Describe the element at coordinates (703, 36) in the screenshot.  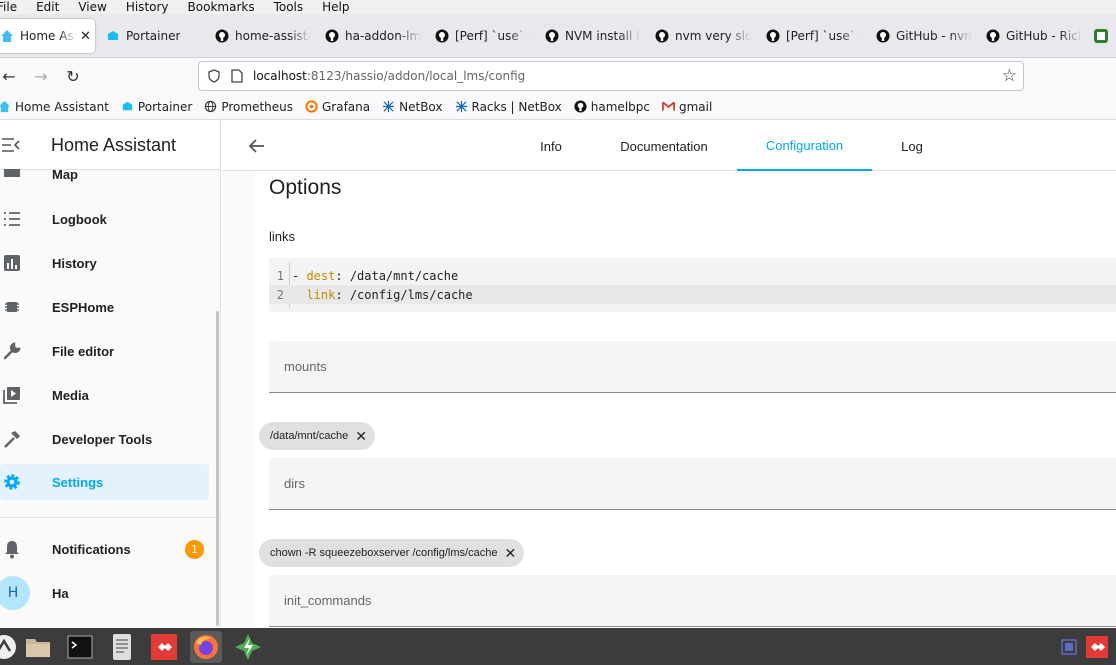
I see `tab-github-5: nvm very slow` at that location.